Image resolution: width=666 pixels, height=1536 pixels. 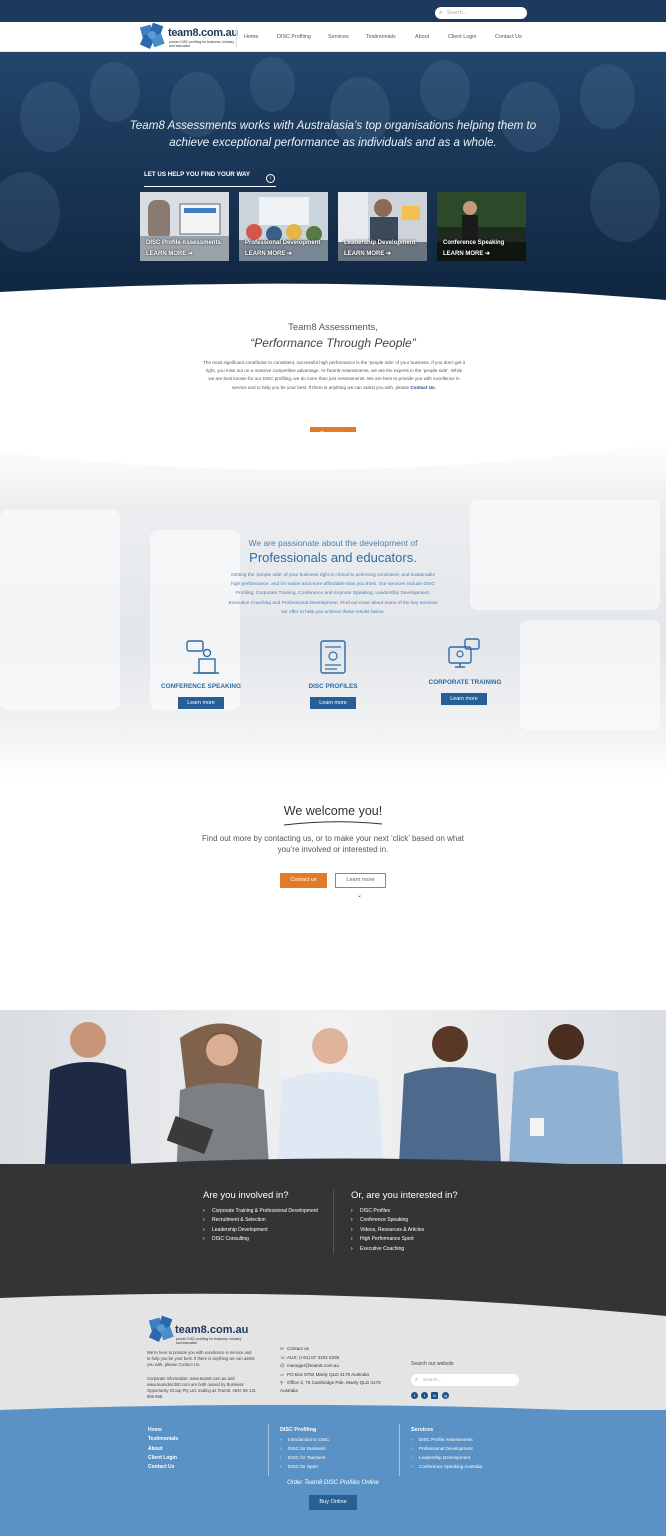 What do you see at coordinates (471, 1466) in the screenshot?
I see `footer-service-item: Conference Speaking Australia` at bounding box center [471, 1466].